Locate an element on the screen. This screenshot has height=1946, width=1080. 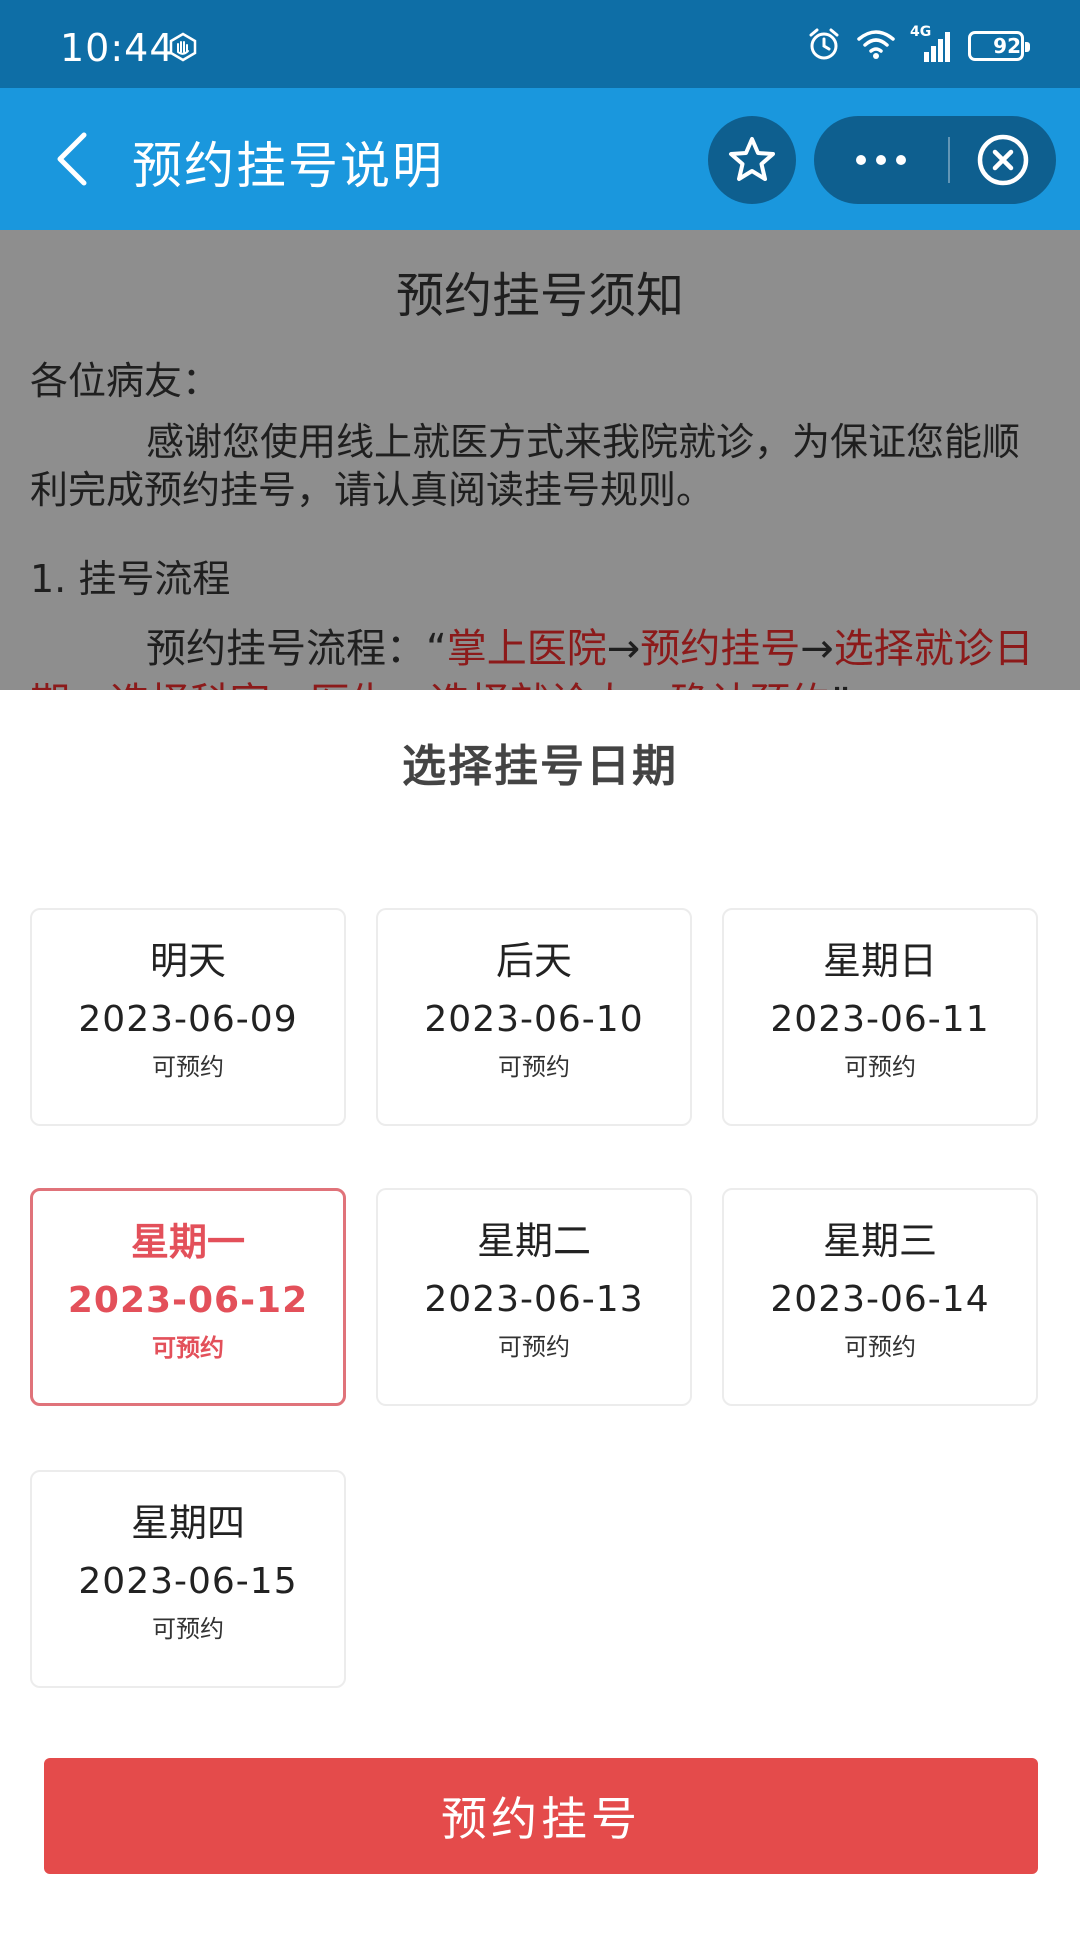
notice-heading: 1. 挂号流程 is located at coordinates (130, 579).